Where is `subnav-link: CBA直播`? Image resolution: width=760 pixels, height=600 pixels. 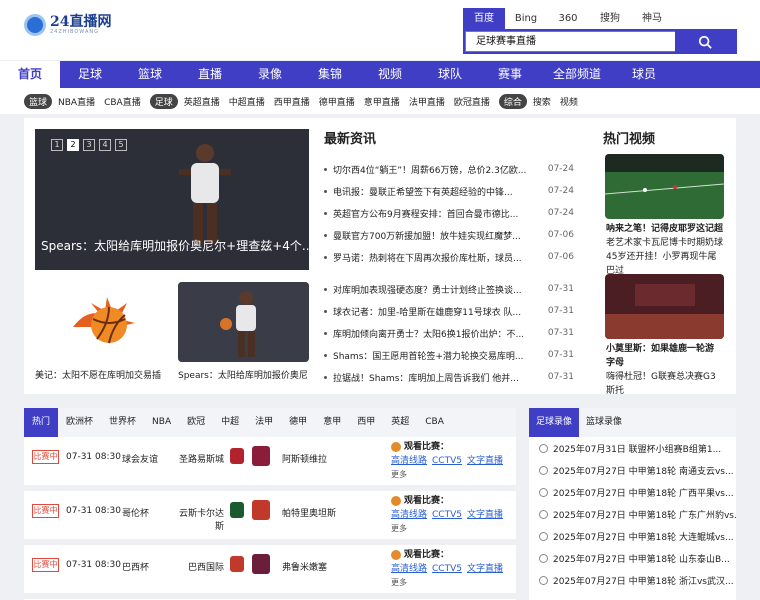
subnav-link: CBA直播 is located at coordinates (122, 101).